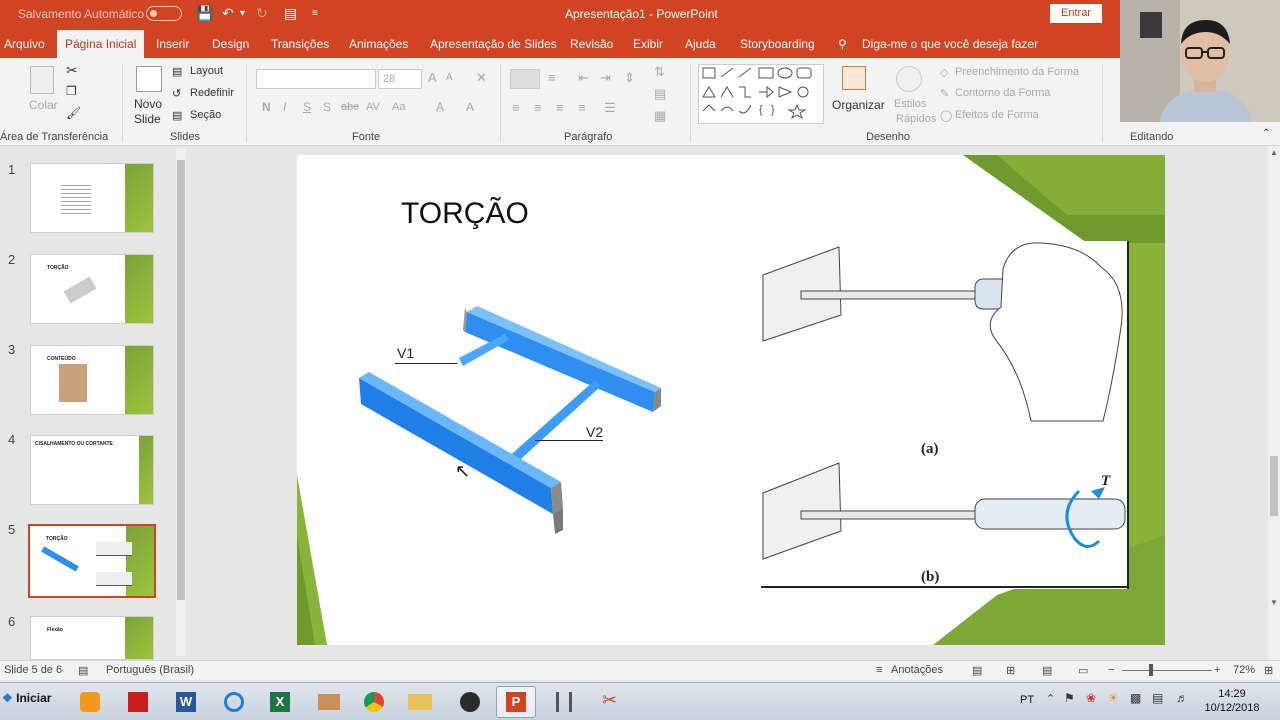 This screenshot has height=720, width=1280. Describe the element at coordinates (1151, 670) in the screenshot. I see `zoom-slider-thumb` at that location.